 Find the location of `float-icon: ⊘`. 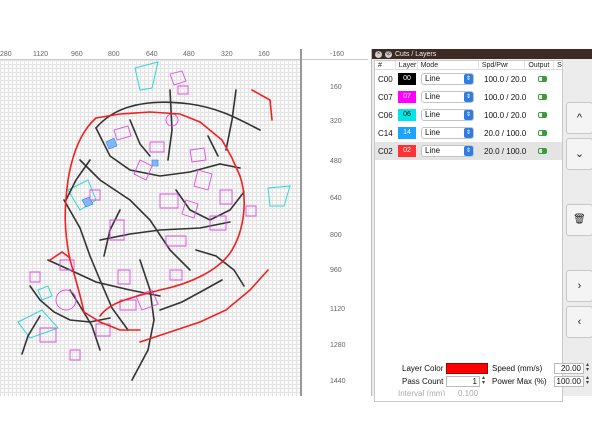

float-icon: ⊘ is located at coordinates (388, 54).